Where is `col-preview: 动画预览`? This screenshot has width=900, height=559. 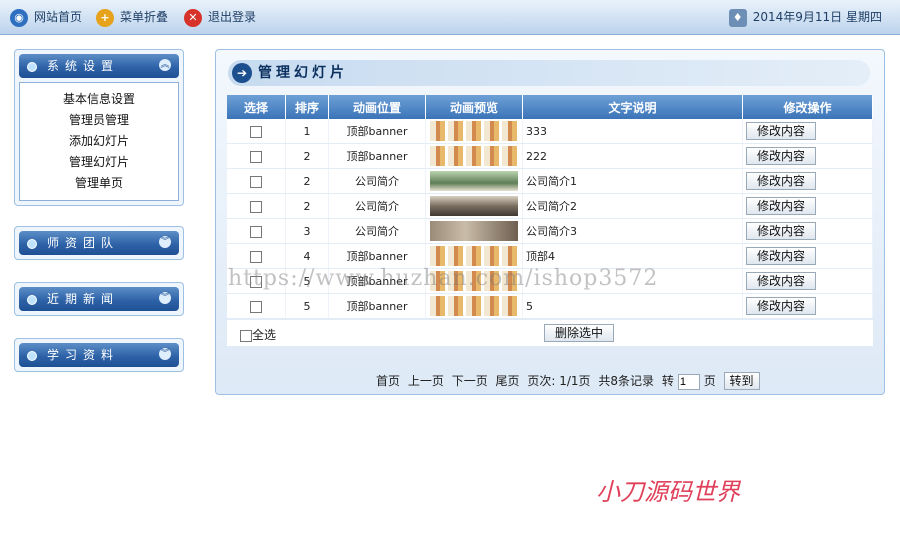
col-preview: 动画预览 is located at coordinates (474, 107).